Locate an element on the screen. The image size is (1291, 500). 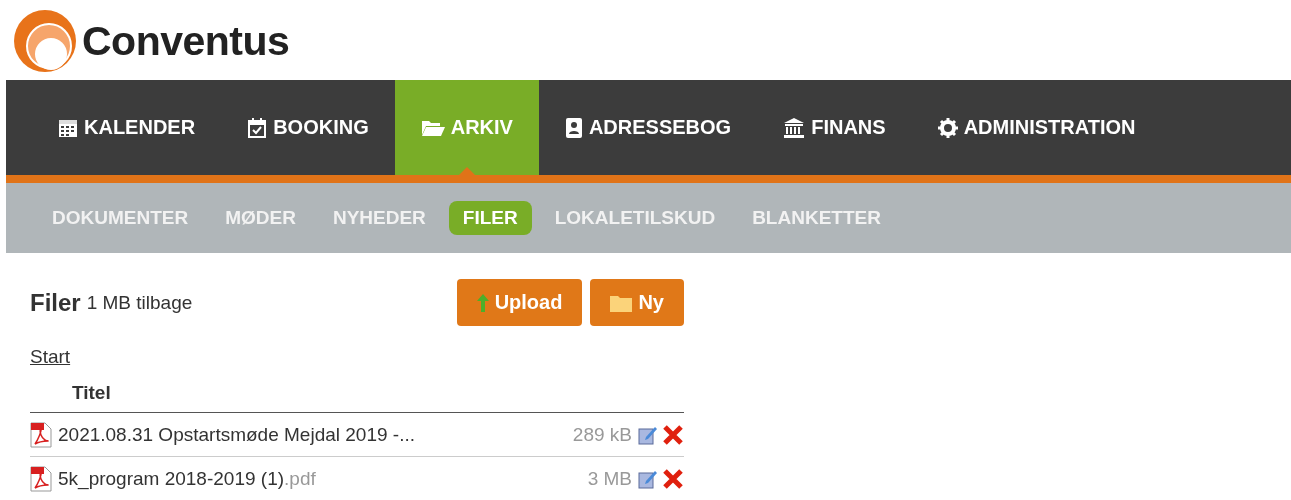
address-book-icon is located at coordinates (573, 127).